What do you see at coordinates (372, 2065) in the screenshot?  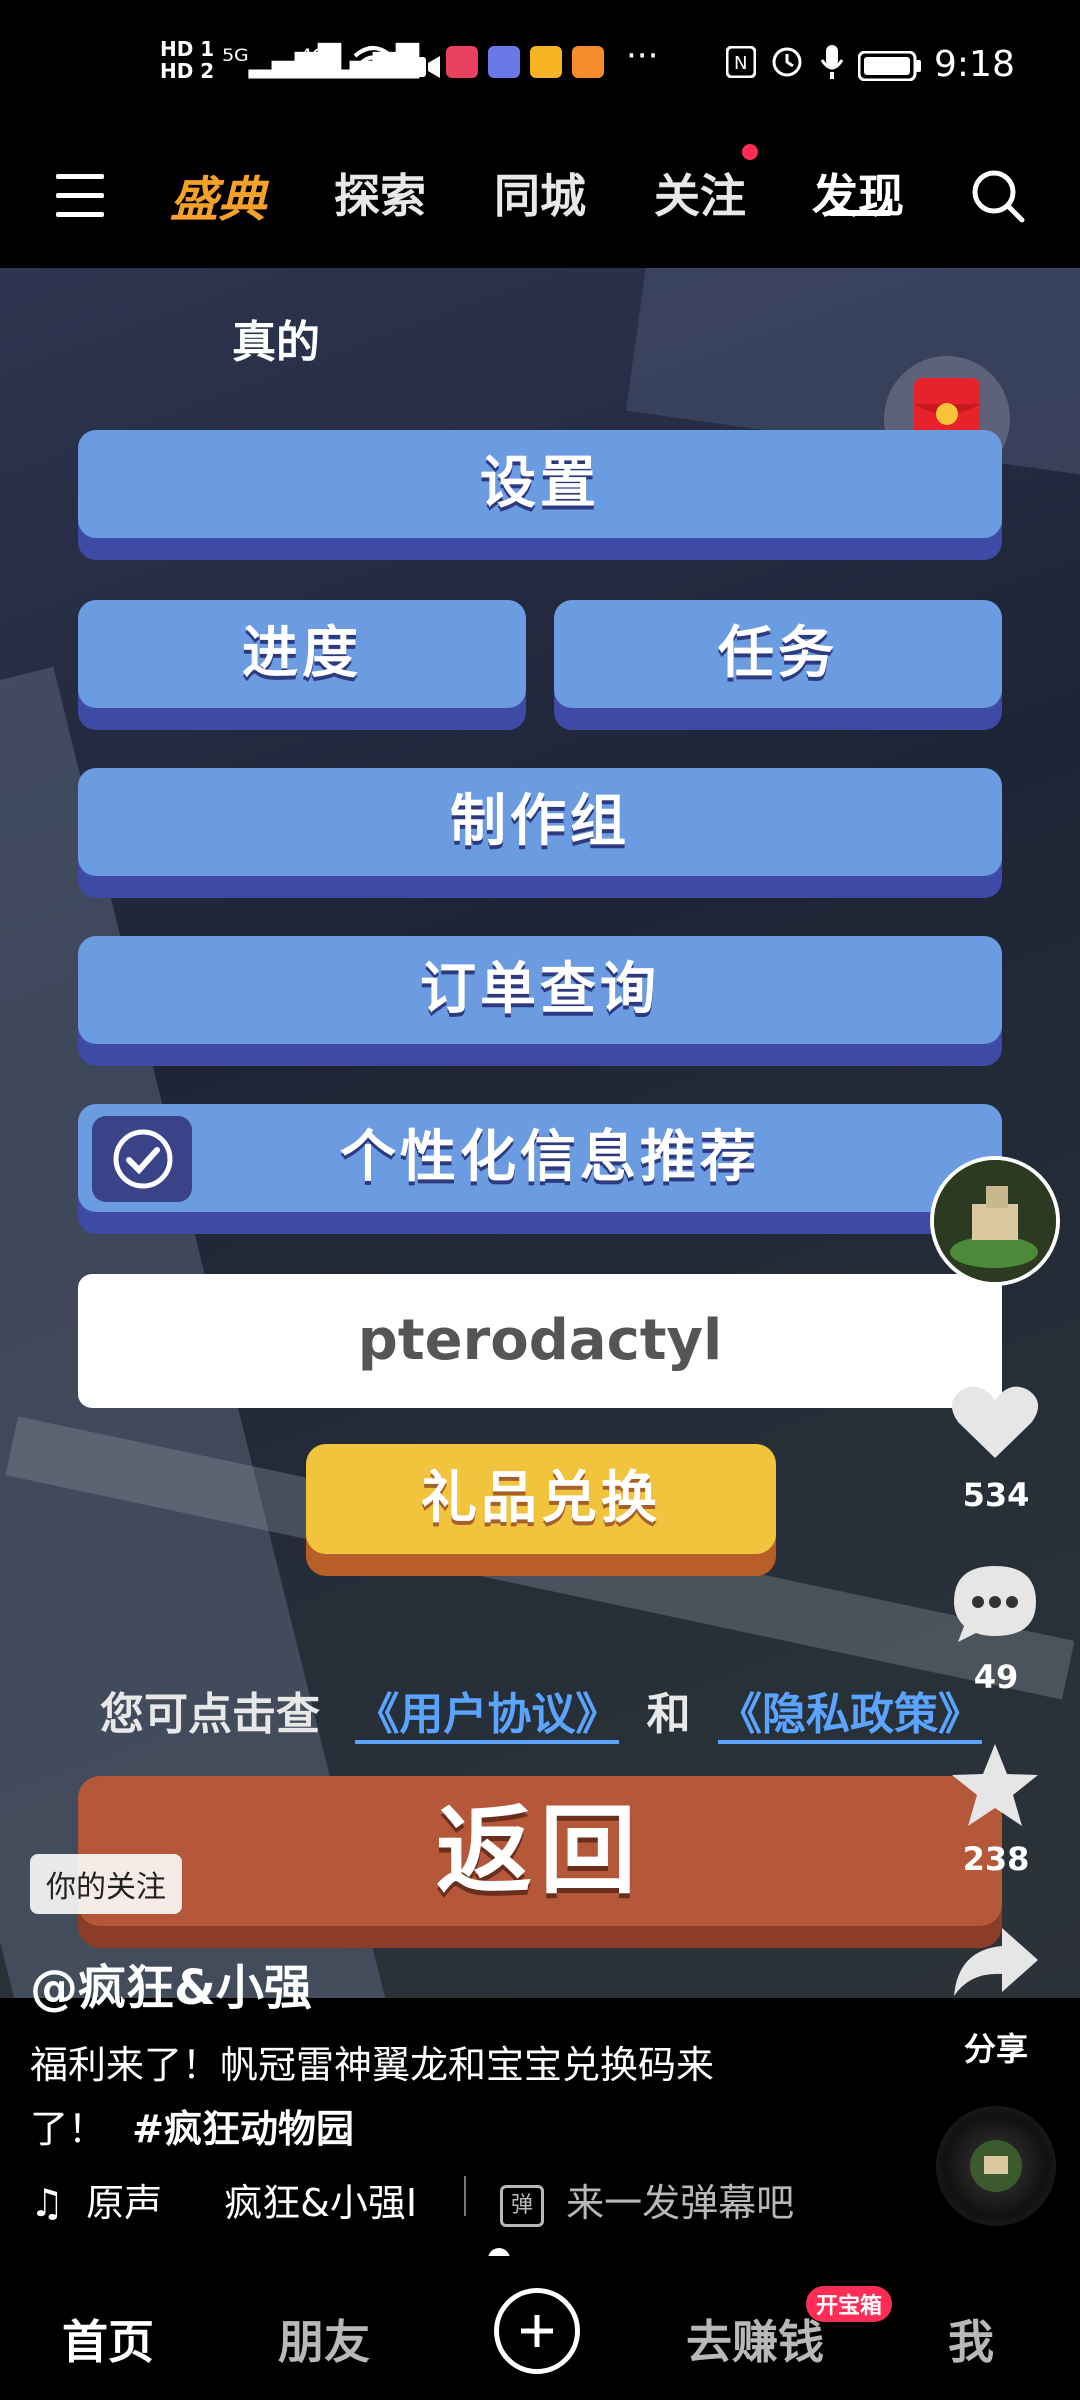 I see `post-description-line1: 福利来了！帆冠雷神翼龙和宝宝兑换码来` at bounding box center [372, 2065].